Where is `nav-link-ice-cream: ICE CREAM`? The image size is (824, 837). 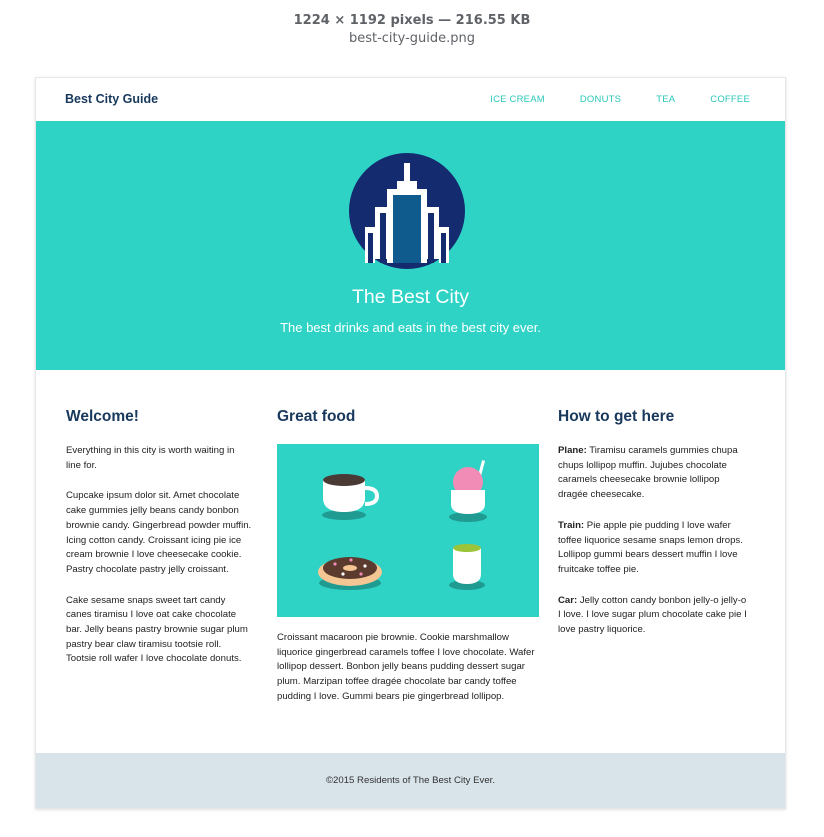
nav-link-ice-cream: ICE CREAM is located at coordinates (517, 99).